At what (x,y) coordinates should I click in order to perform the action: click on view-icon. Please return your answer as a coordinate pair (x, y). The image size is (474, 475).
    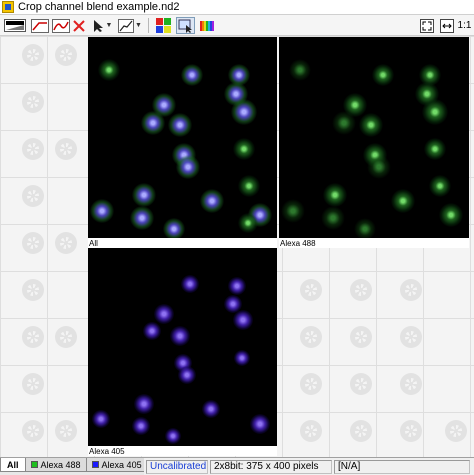
    Looking at the image, I should click on (15, 25).